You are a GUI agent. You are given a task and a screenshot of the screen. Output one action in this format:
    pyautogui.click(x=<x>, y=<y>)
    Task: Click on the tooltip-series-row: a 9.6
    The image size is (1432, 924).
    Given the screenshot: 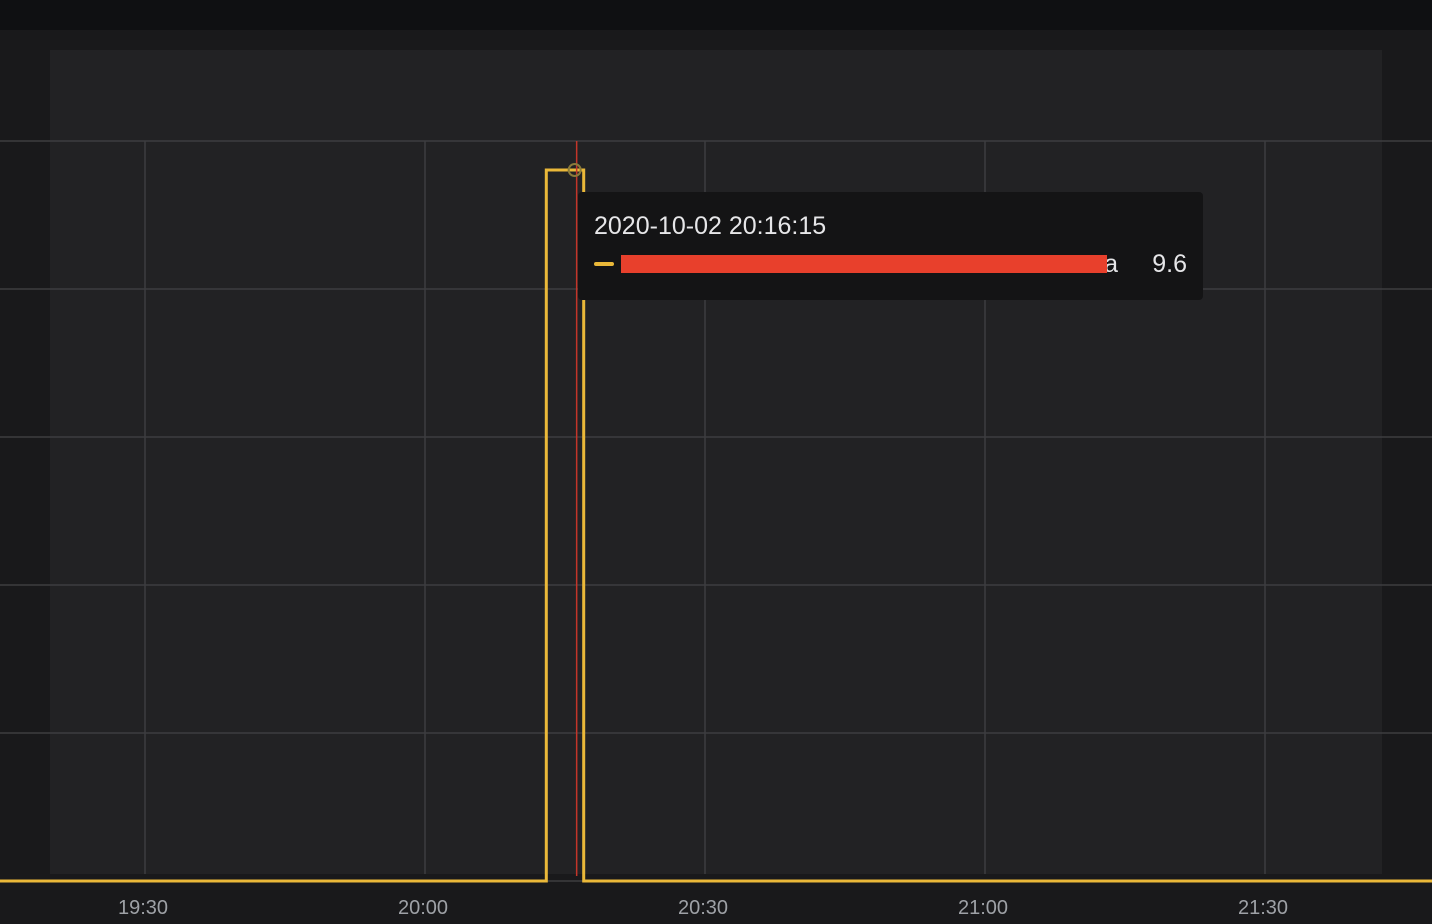 What is the action you would take?
    pyautogui.click(x=890, y=265)
    